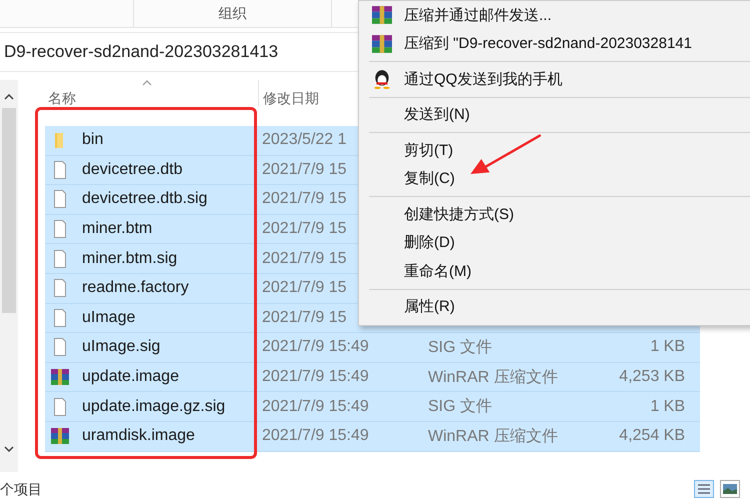 The height and width of the screenshot is (500, 750). What do you see at coordinates (109, 317) in the screenshot?
I see `file-name: uImage` at bounding box center [109, 317].